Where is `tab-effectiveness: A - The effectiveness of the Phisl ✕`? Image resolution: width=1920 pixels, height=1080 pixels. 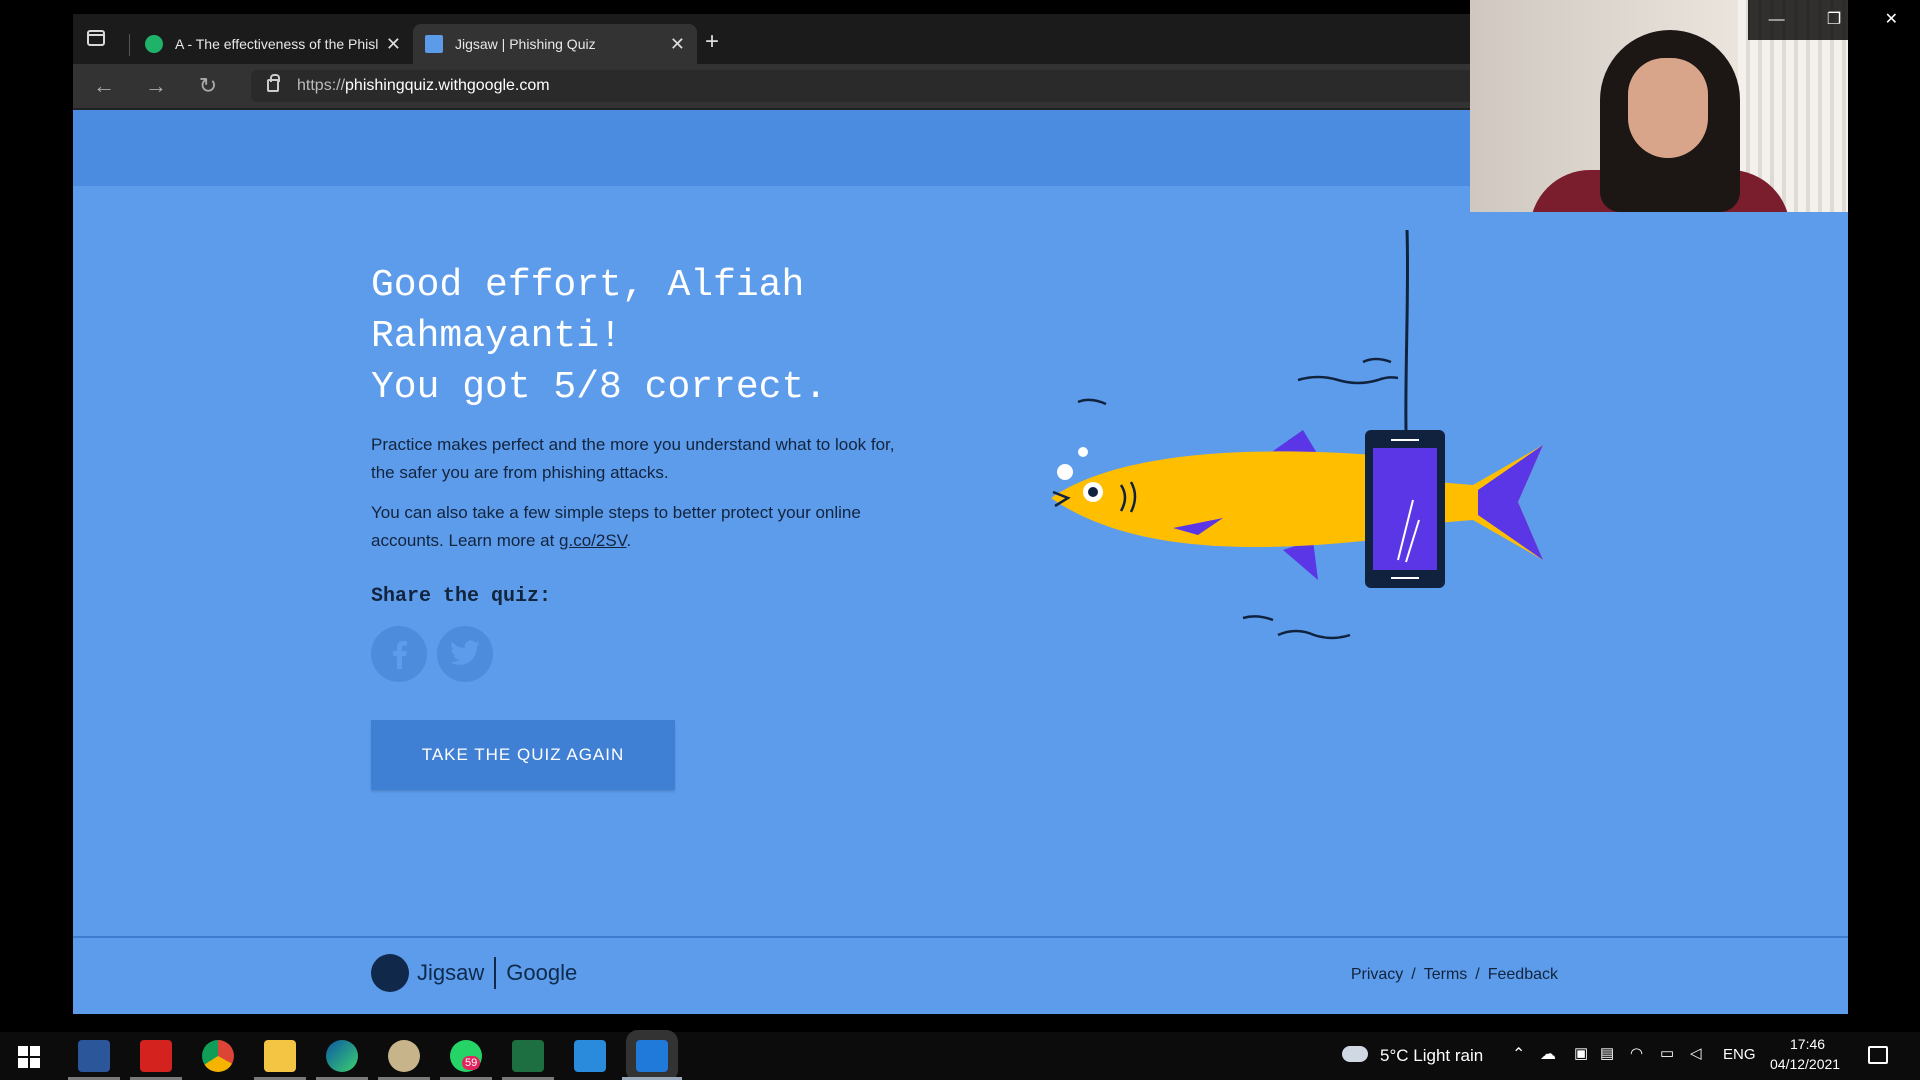
tab-effectiveness: A - The effectiveness of the Phisl ✕ is located at coordinates (273, 44).